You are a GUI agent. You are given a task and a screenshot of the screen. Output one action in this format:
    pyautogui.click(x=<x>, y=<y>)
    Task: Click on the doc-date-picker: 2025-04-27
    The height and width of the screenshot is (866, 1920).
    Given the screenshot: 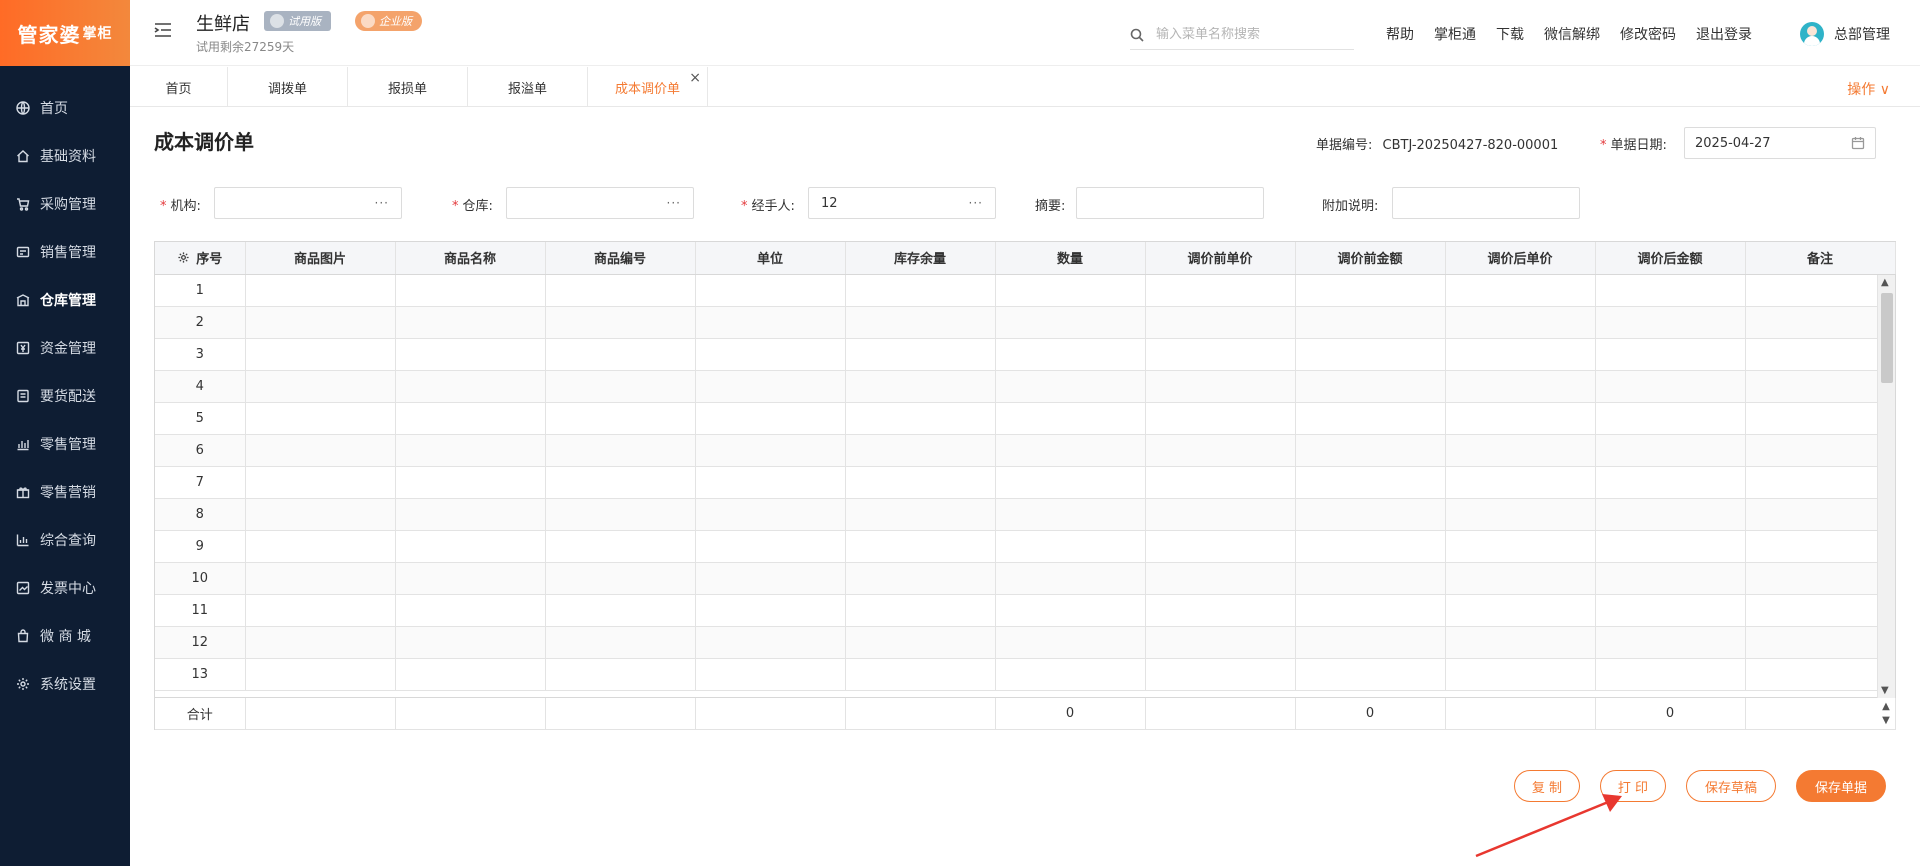 What is the action you would take?
    pyautogui.click(x=1780, y=143)
    